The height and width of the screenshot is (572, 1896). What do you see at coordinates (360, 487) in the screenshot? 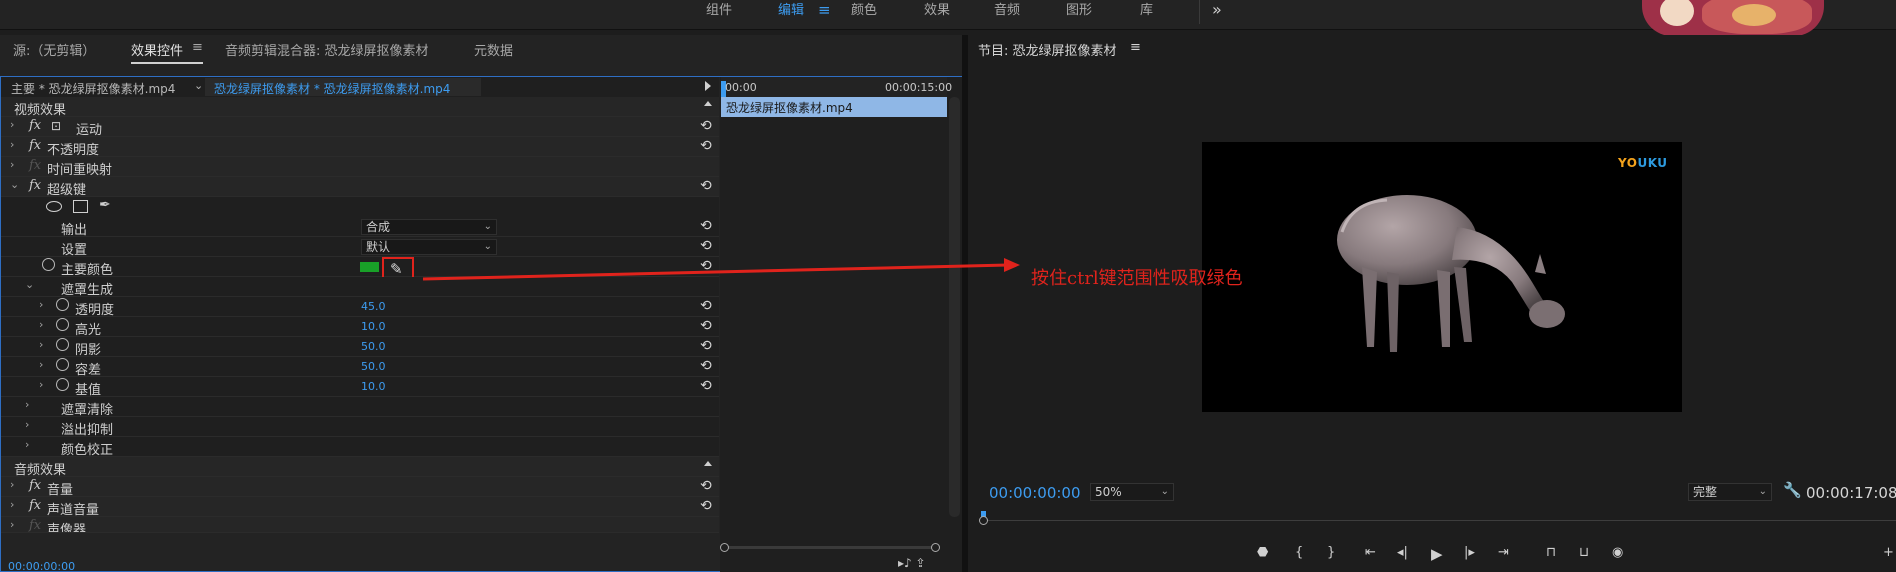
I see `effect-row-volume: › fx 音量 ⟲` at bounding box center [360, 487].